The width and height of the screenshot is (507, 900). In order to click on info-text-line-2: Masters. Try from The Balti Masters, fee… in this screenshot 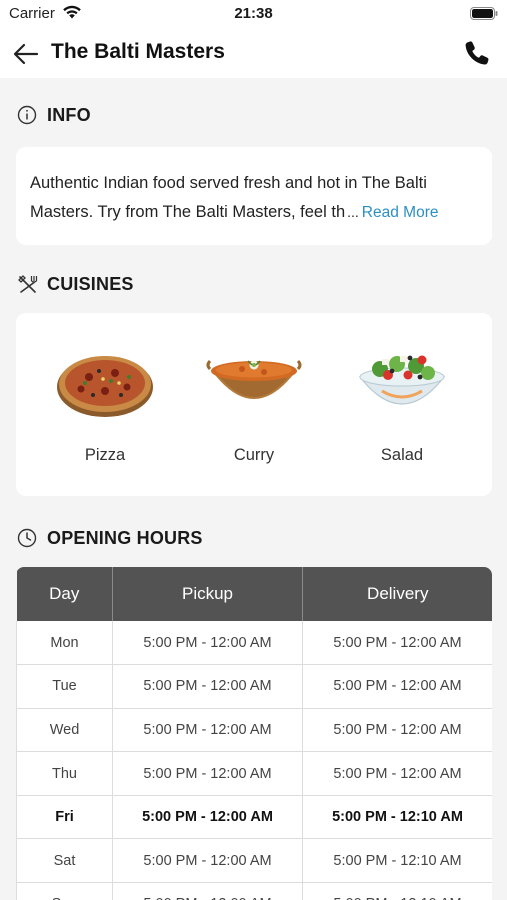, I will do `click(254, 212)`.